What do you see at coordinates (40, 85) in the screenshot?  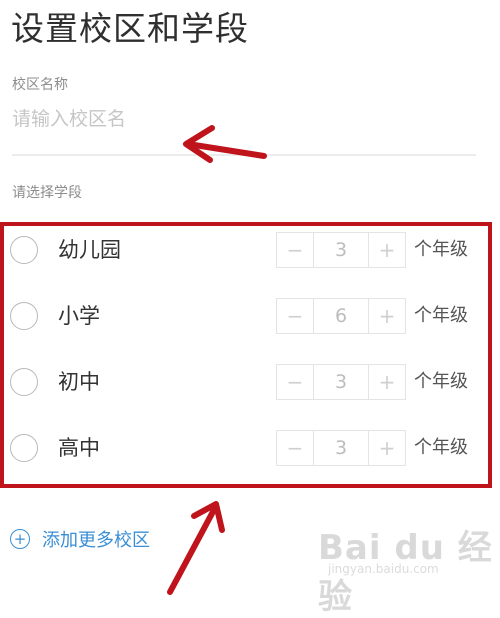 I see `campus-name-label: 校区名称` at bounding box center [40, 85].